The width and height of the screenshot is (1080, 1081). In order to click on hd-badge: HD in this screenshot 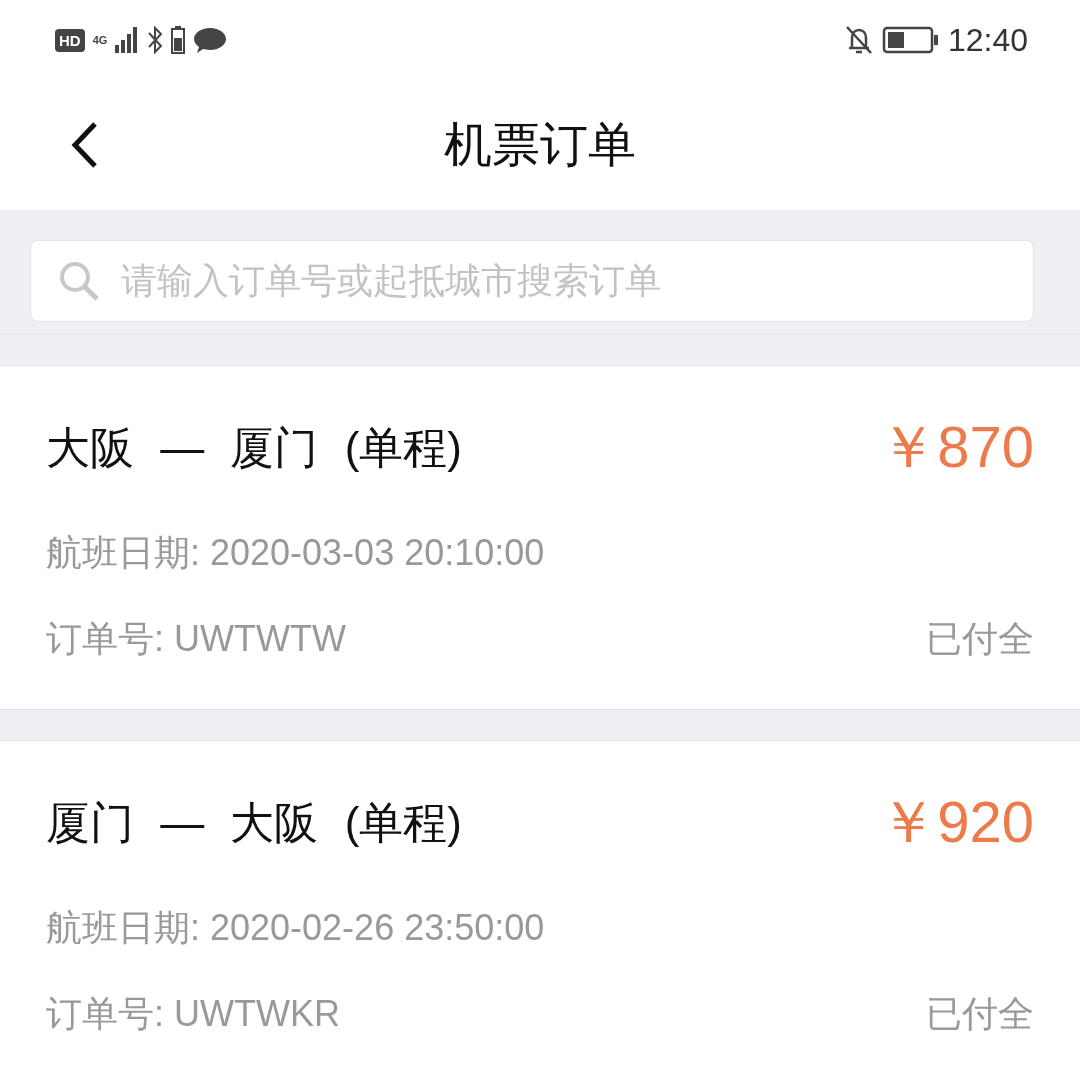, I will do `click(70, 40)`.